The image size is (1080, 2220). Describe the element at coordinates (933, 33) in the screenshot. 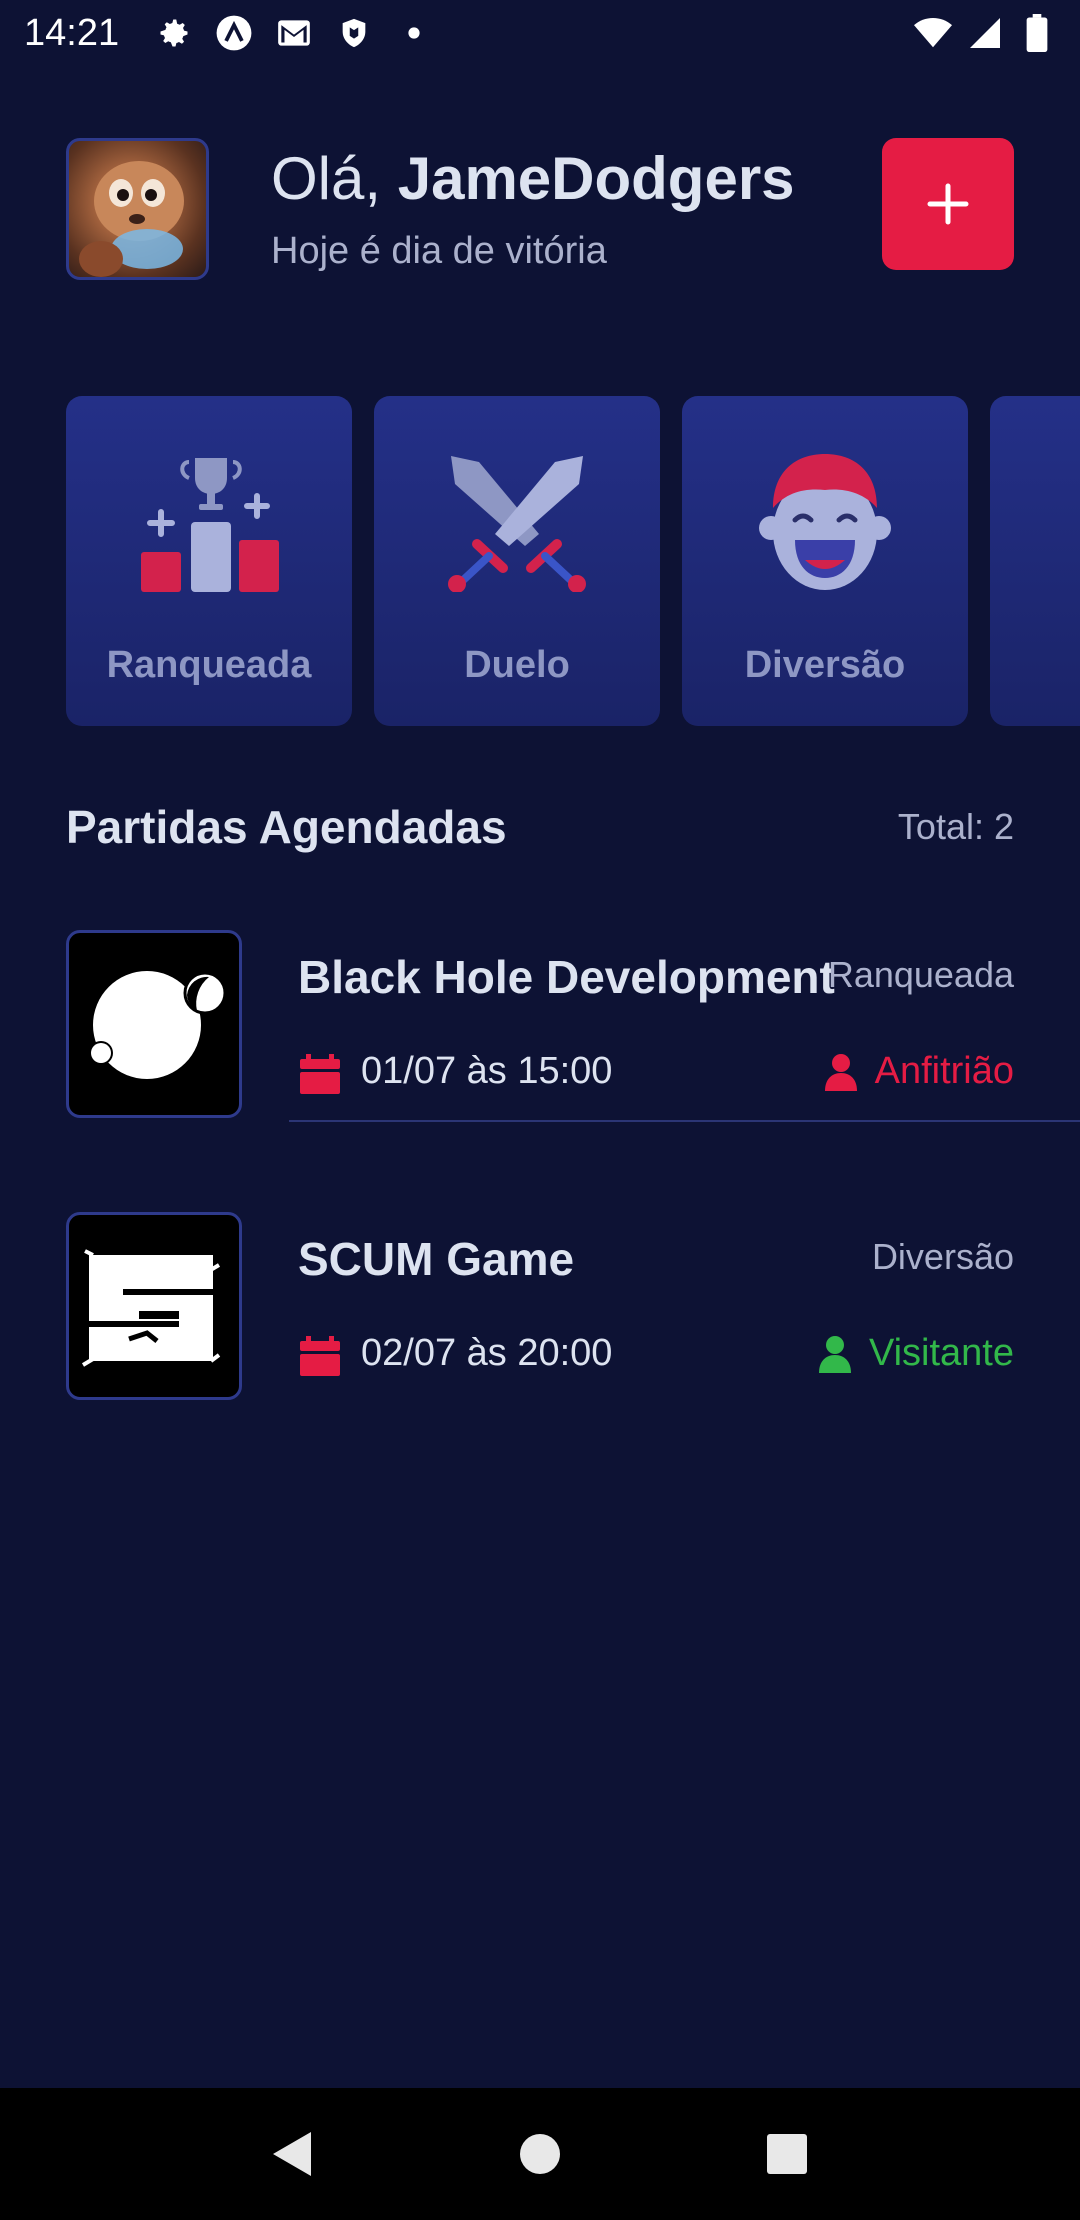

I see `wifi-icon` at that location.